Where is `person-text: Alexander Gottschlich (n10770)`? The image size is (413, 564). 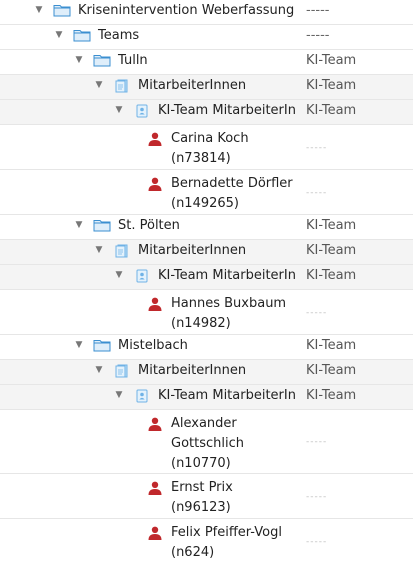
person-text: Alexander Gottschlich (n10770) is located at coordinates (207, 444).